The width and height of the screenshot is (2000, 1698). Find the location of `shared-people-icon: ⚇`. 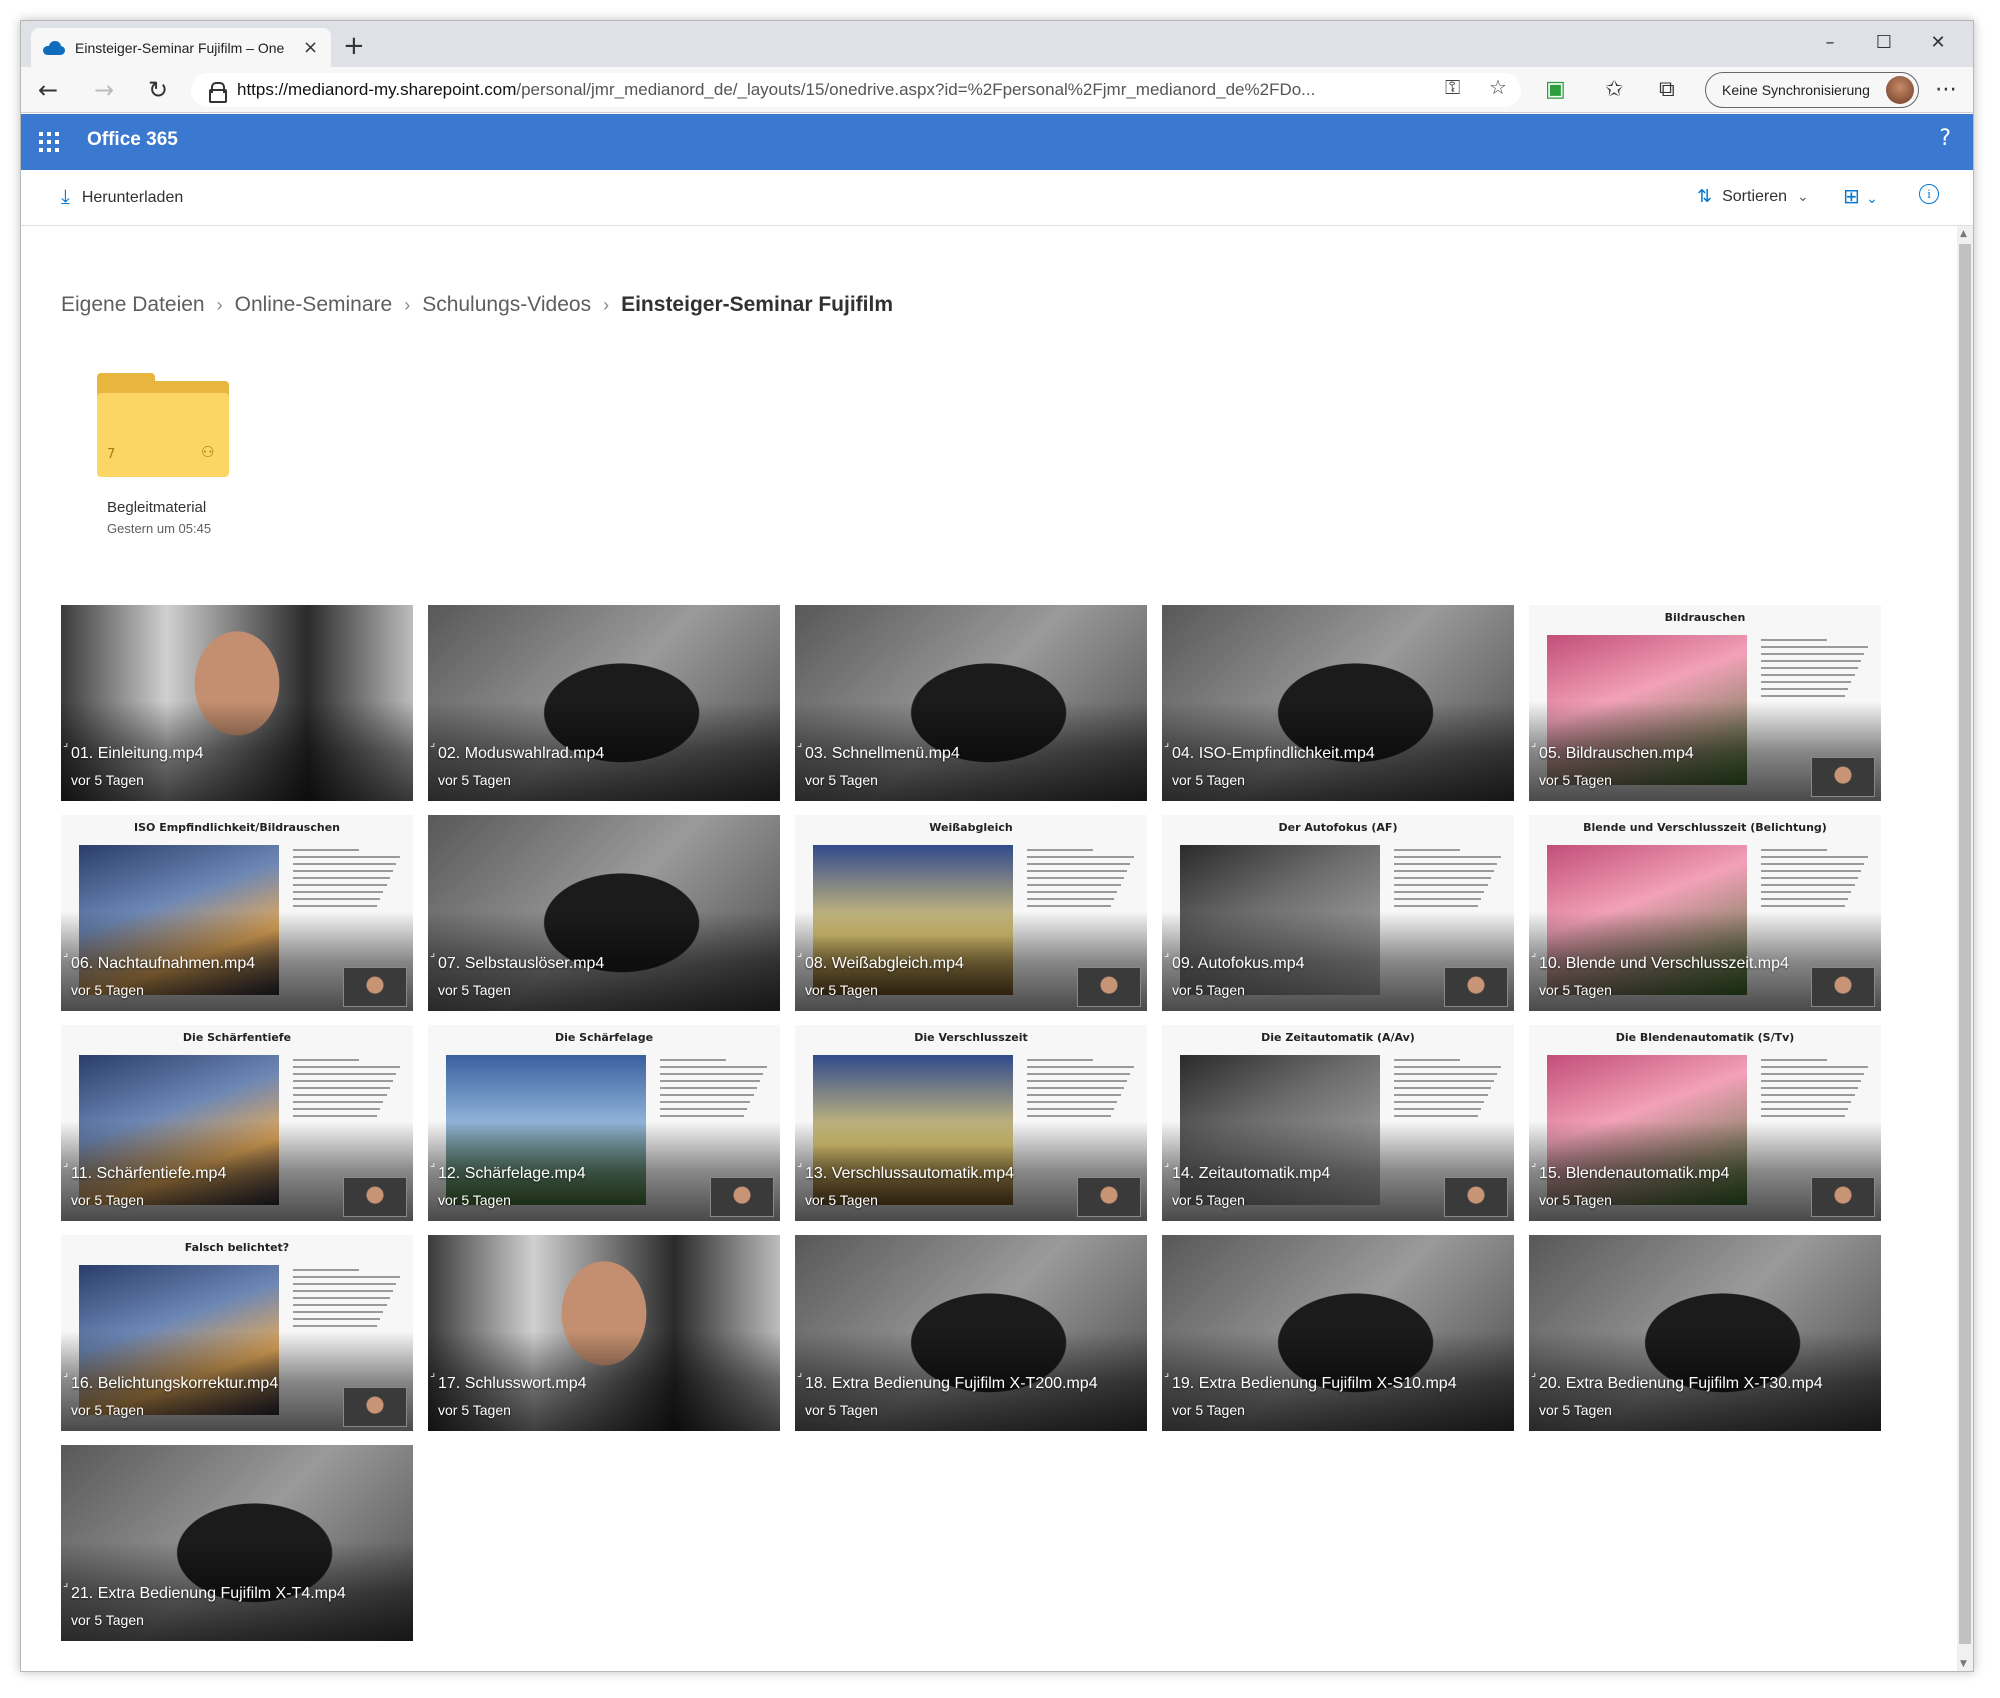

shared-people-icon: ⚇ is located at coordinates (208, 452).